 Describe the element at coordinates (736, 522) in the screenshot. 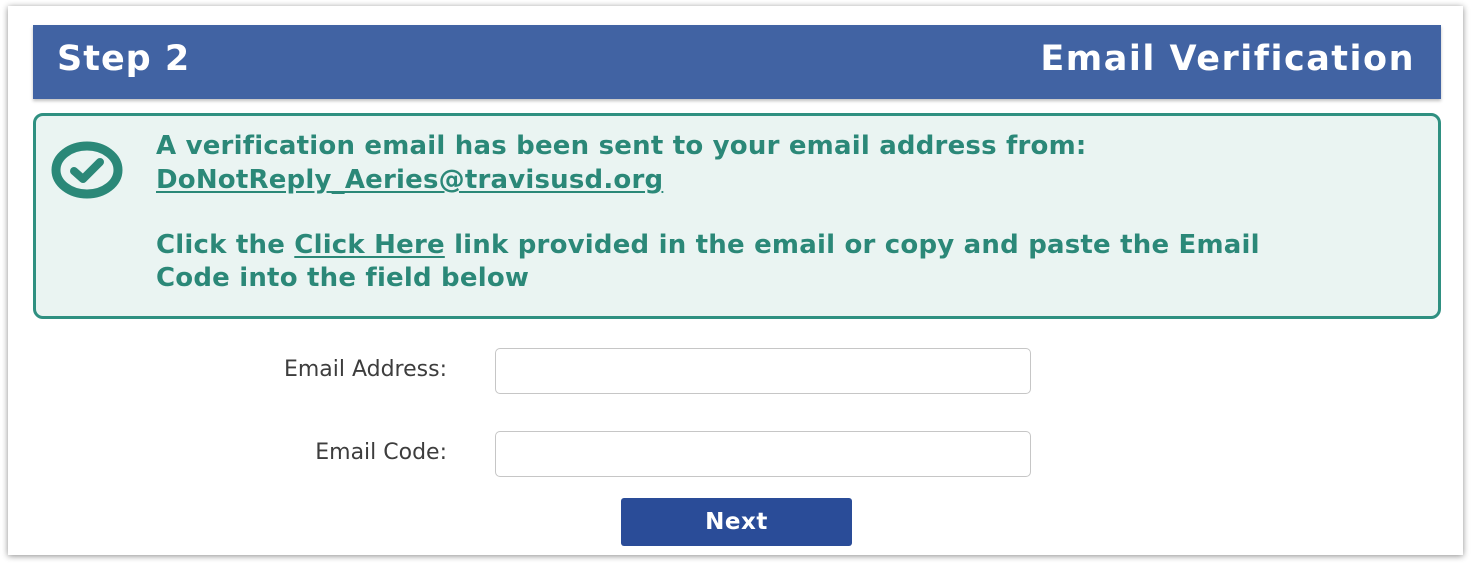

I see `next-button: Next` at that location.